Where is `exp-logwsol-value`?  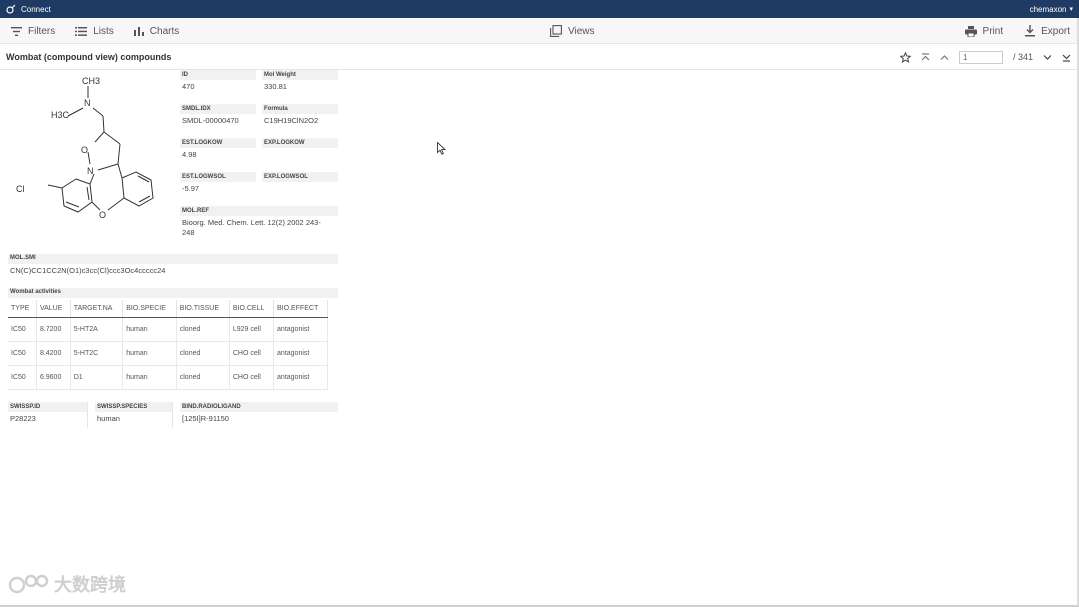
exp-logwsol-value is located at coordinates (300, 184).